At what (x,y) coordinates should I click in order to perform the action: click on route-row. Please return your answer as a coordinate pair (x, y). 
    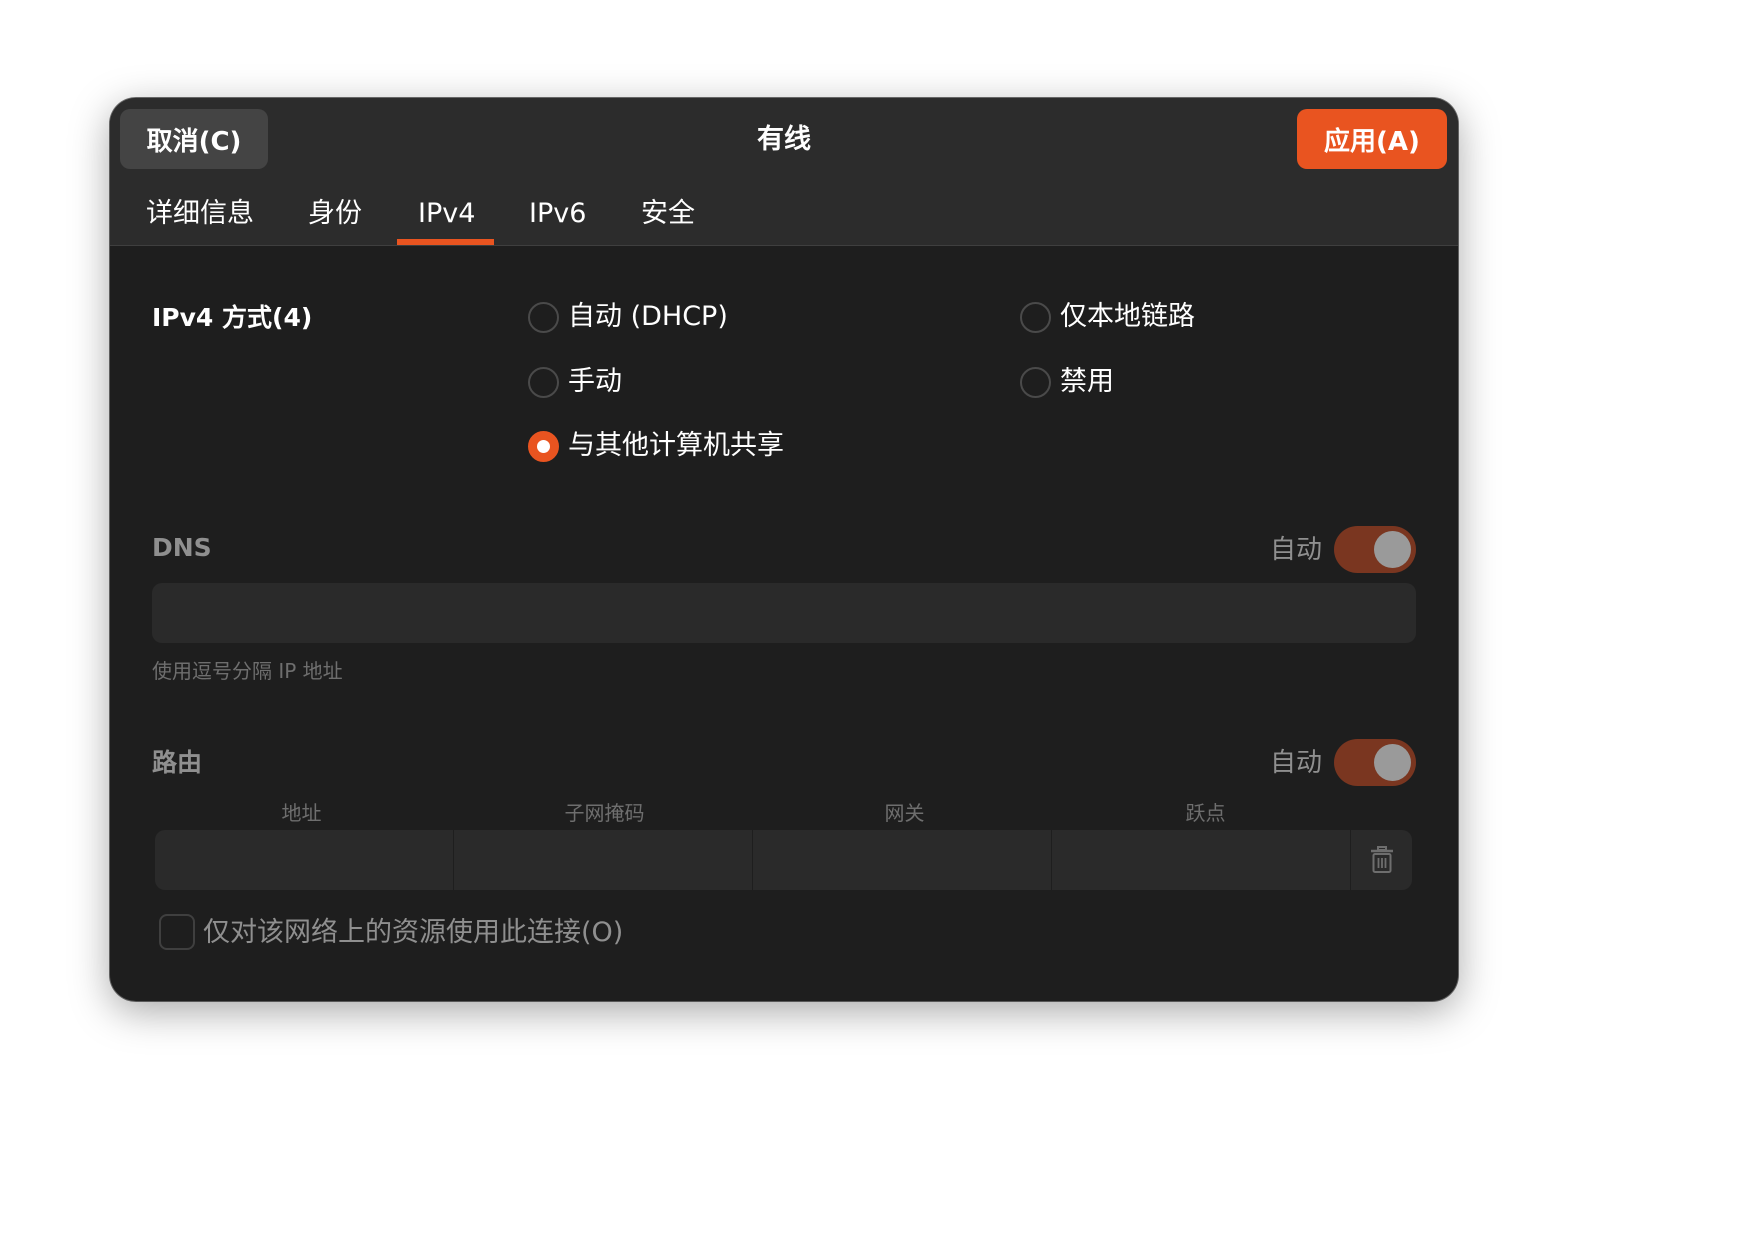
    Looking at the image, I should click on (783, 860).